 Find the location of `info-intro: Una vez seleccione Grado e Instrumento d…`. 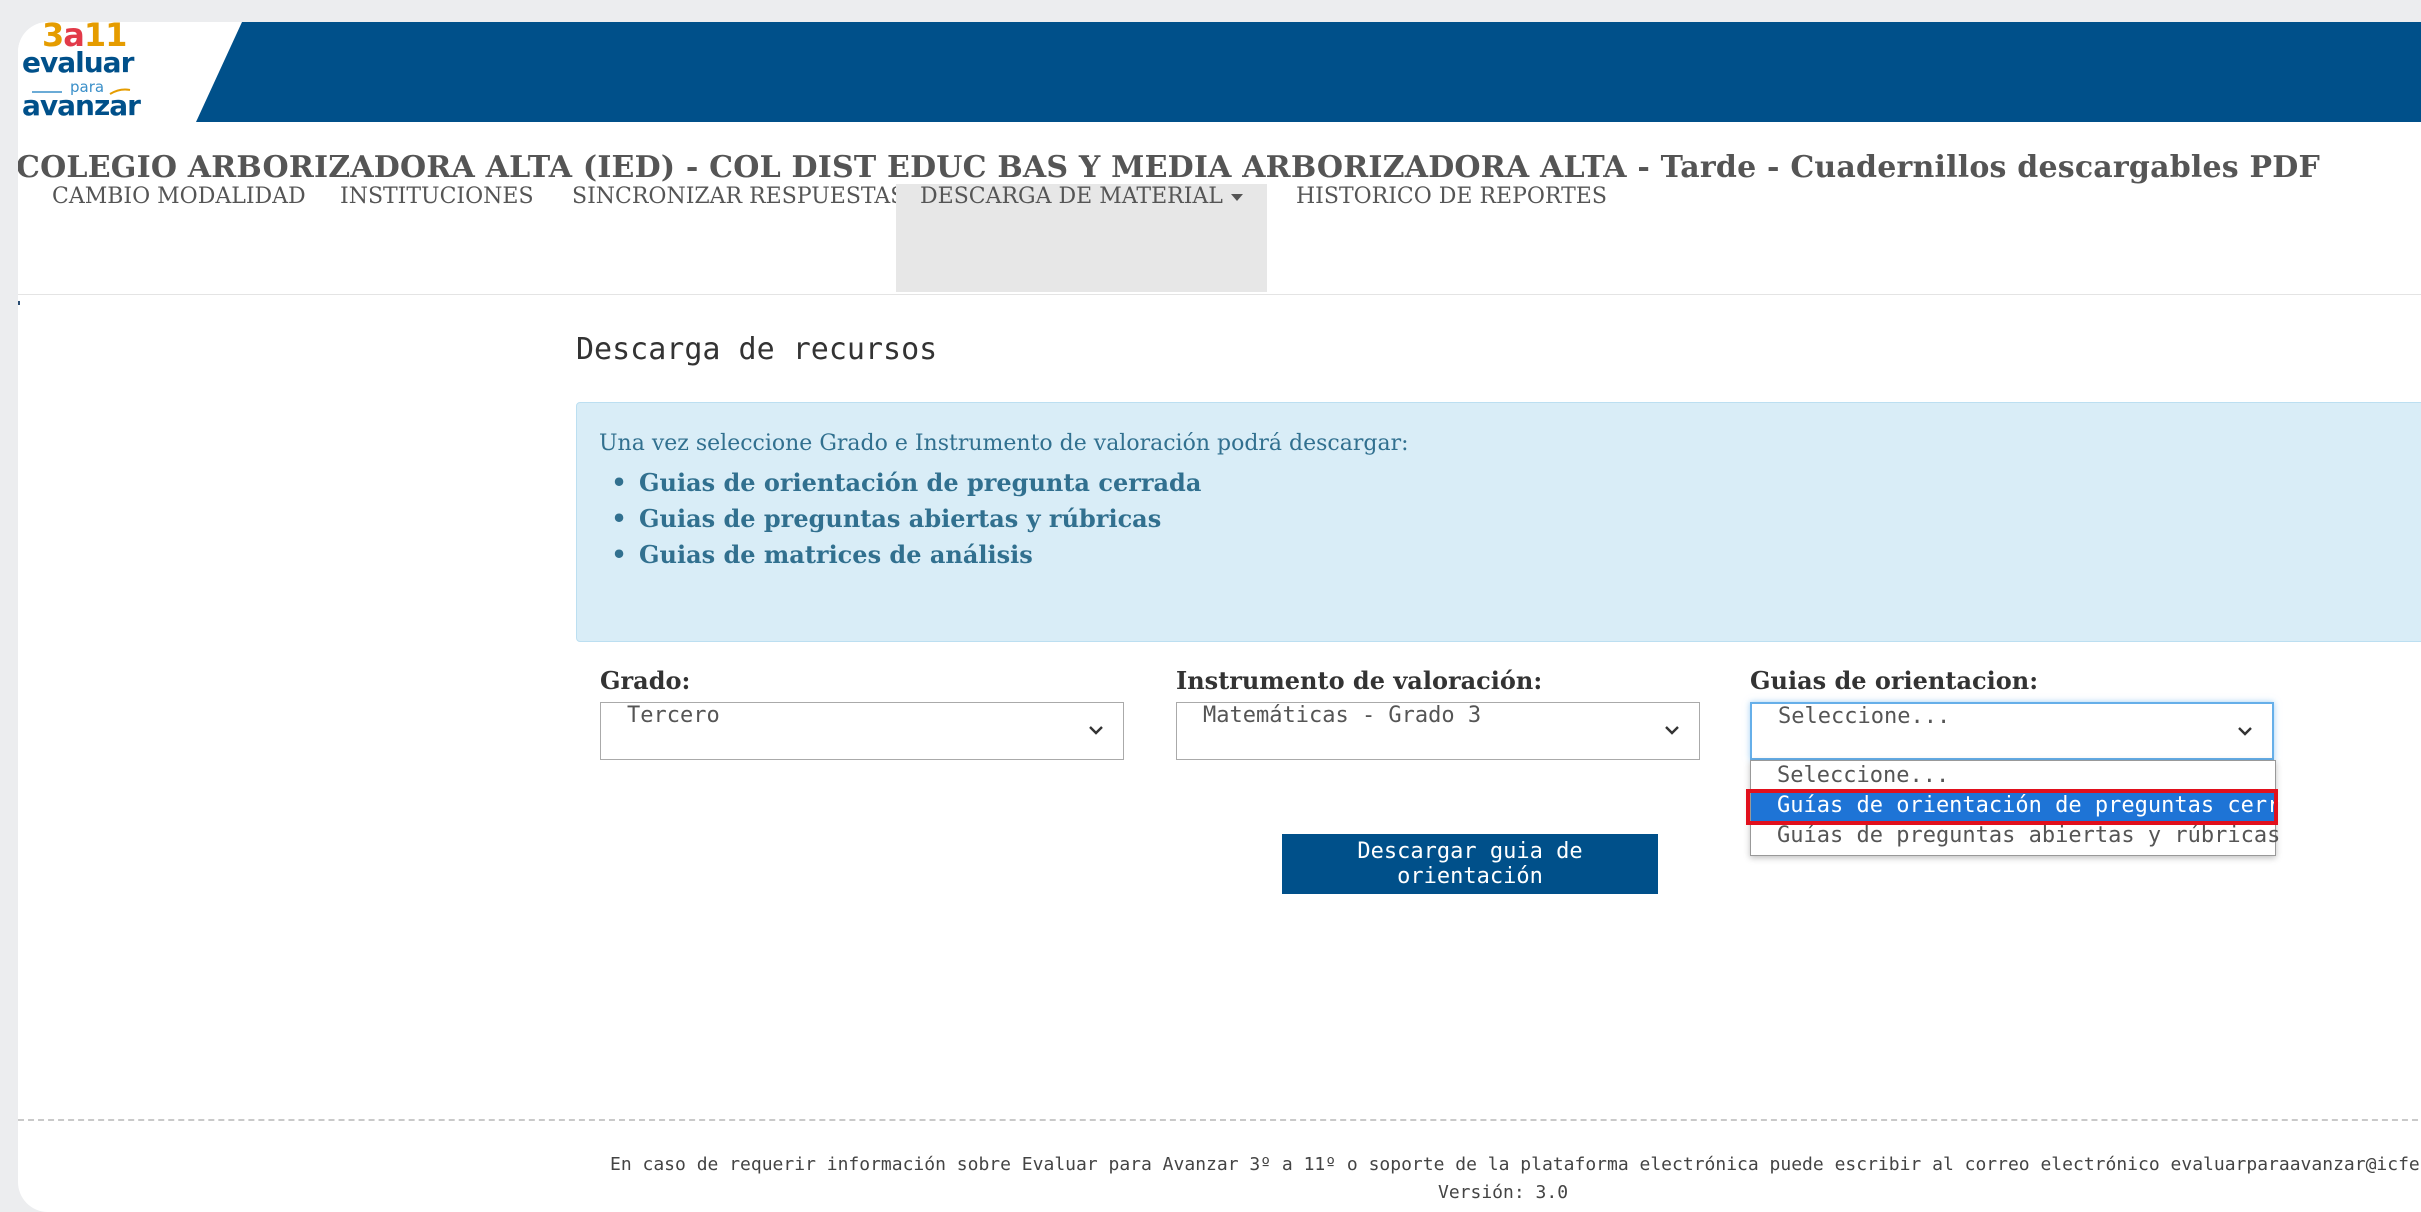

info-intro: Una vez seleccione Grado e Instrumento d… is located at coordinates (1004, 443).